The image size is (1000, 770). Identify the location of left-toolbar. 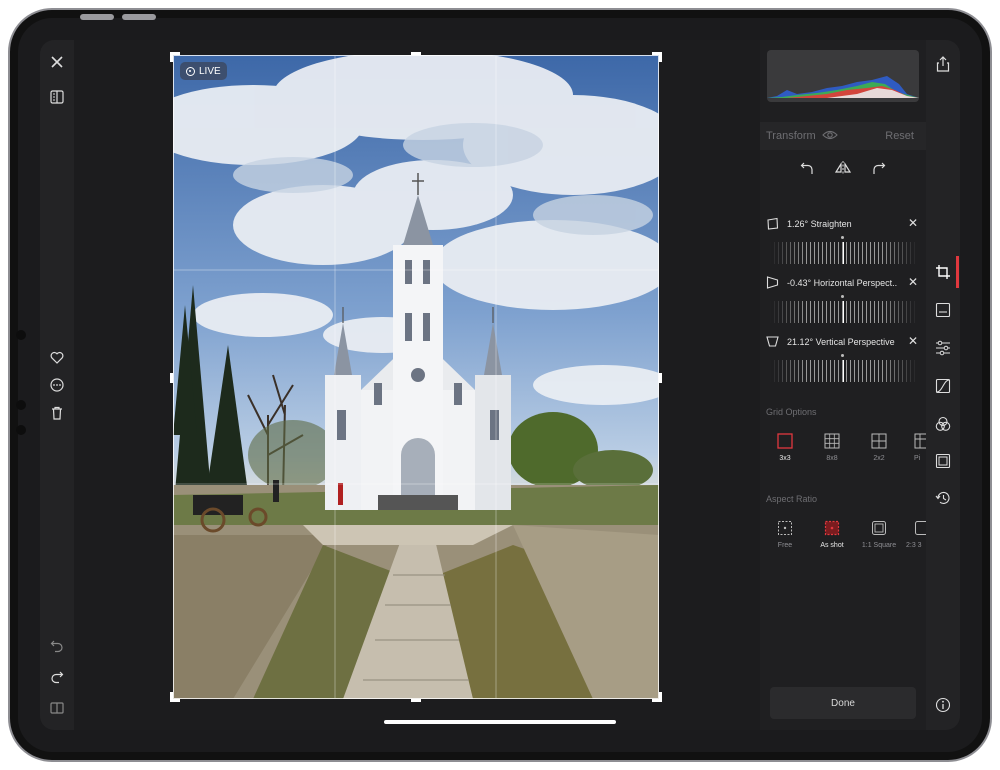
(57, 385).